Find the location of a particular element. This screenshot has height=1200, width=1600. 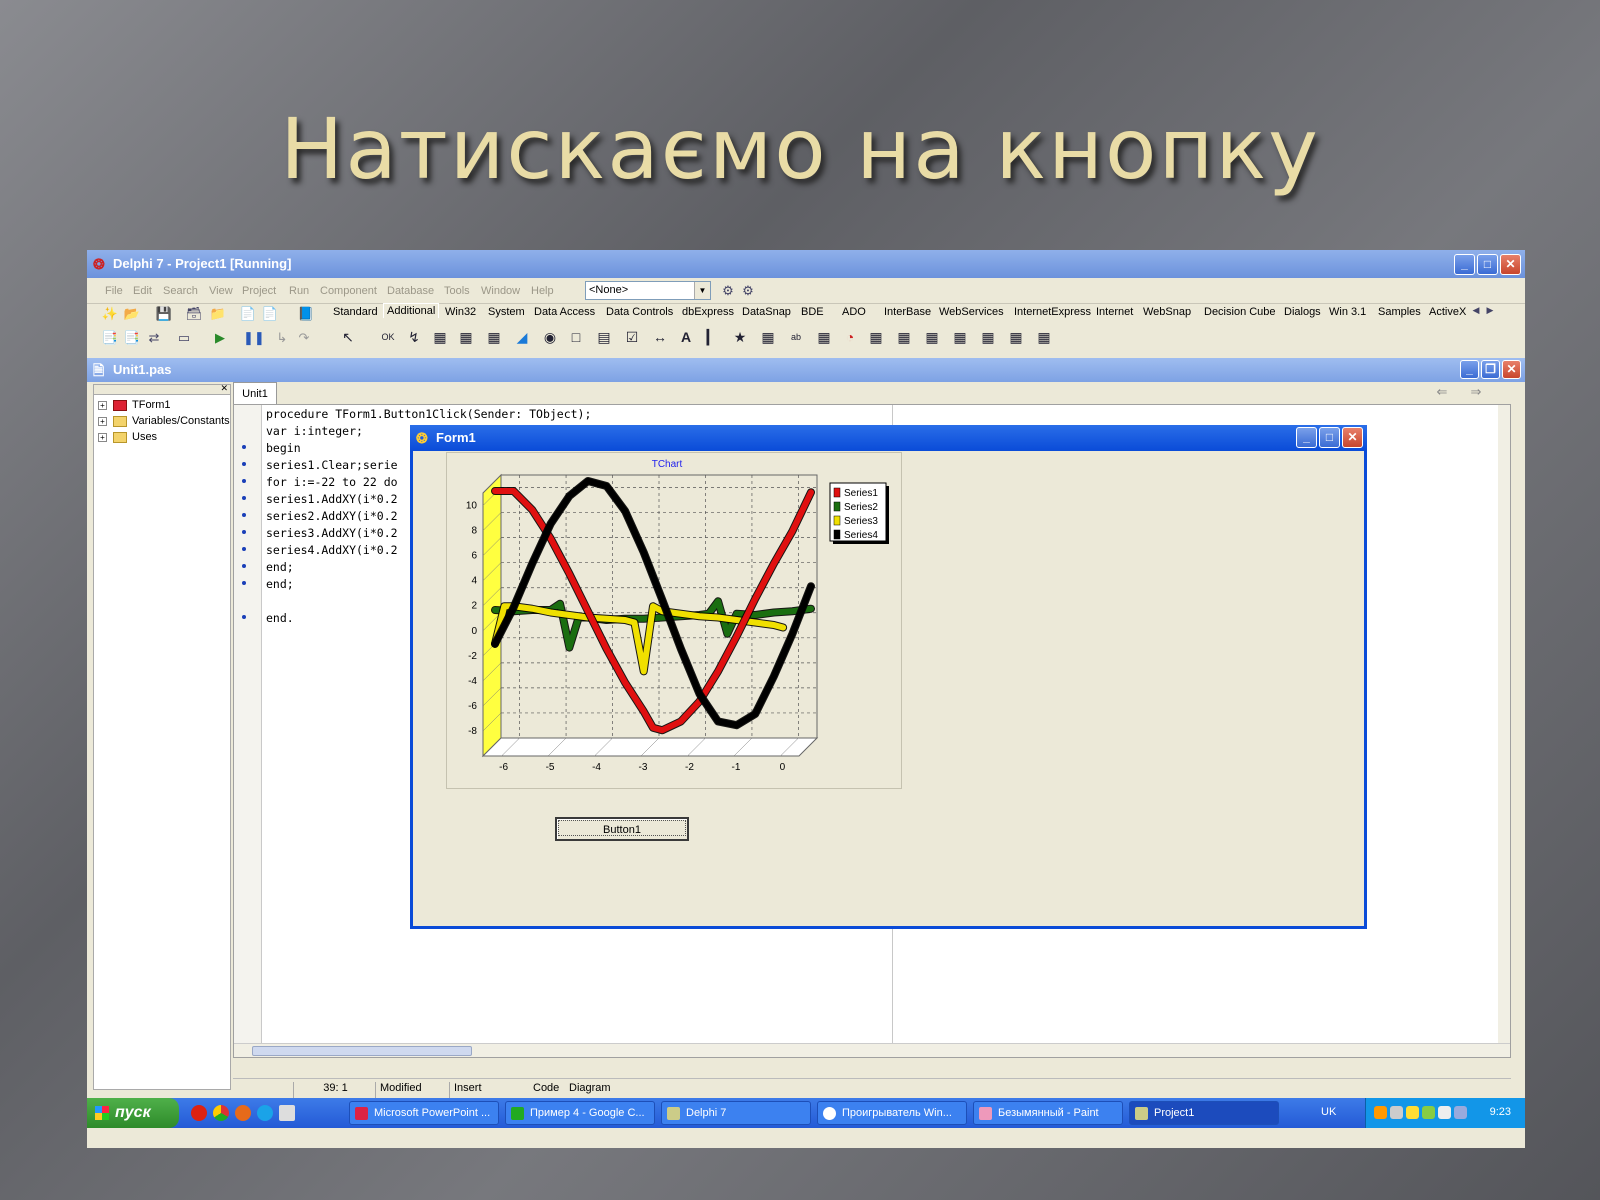

tree-node-variables: + Variables/Constants is located at coordinates (164, 421).